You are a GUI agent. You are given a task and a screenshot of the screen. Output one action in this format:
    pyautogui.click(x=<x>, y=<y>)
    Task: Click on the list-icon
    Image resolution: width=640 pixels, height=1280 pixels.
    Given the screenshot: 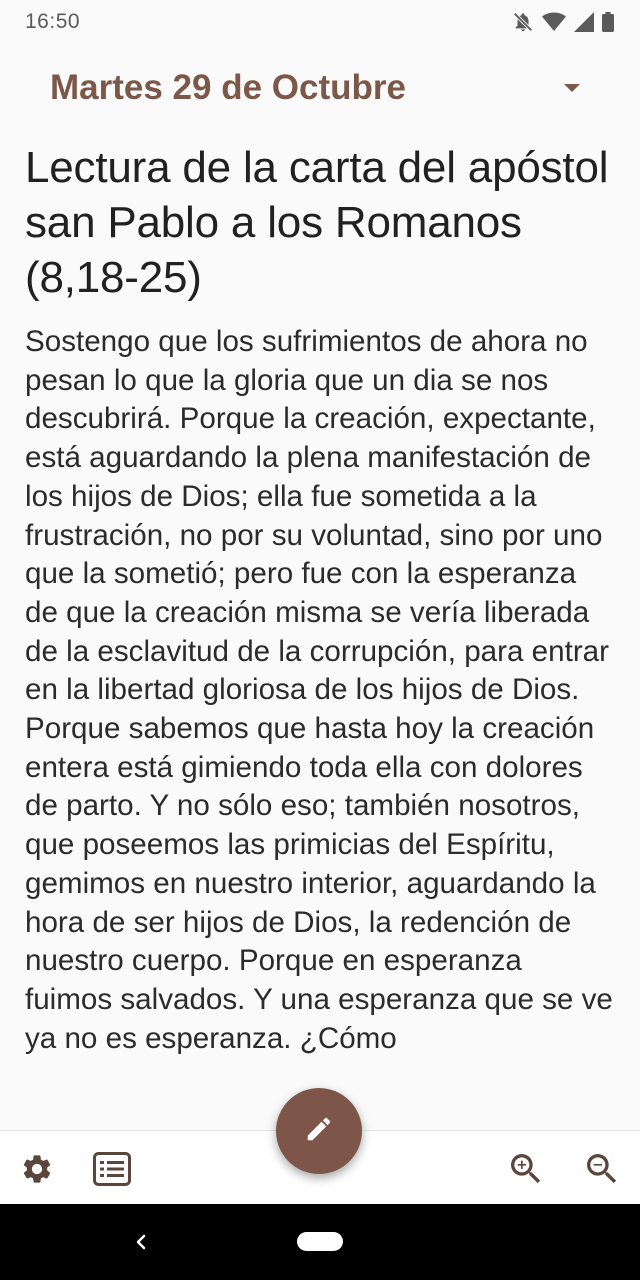 What is the action you would take?
    pyautogui.click(x=112, y=1169)
    